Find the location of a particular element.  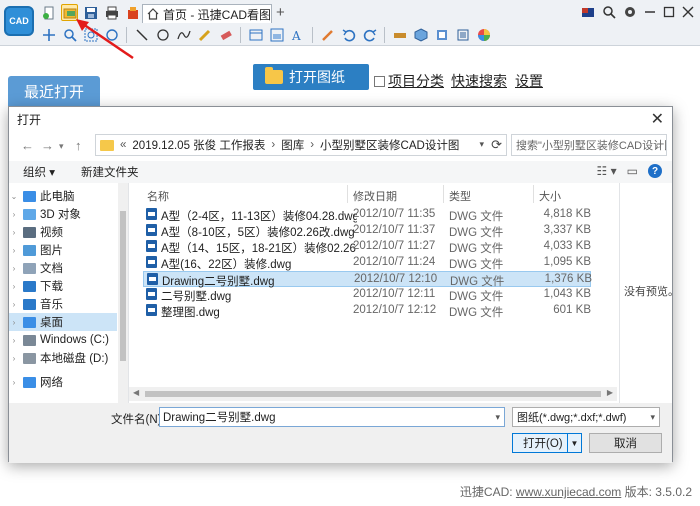

project-category-toggle: 项目分类 is located at coordinates (409, 81).